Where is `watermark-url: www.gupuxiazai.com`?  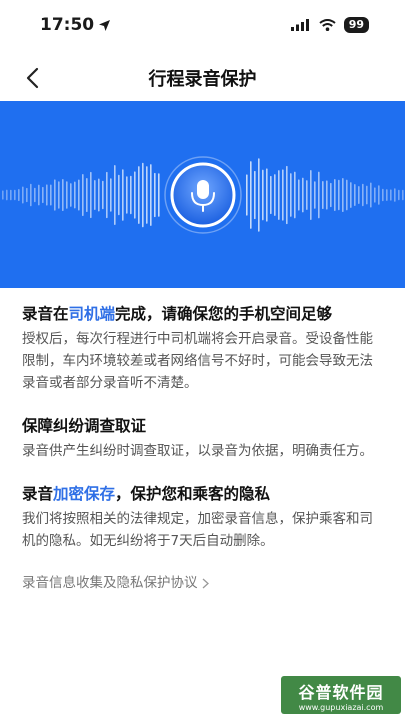
watermark-url: www.gupuxiazai.com is located at coordinates (341, 707).